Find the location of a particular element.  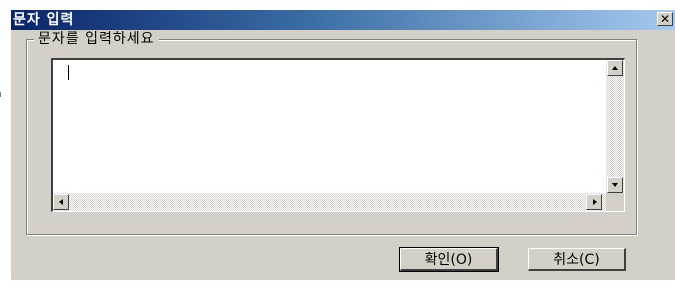

arrow-right-icon is located at coordinates (595, 202).